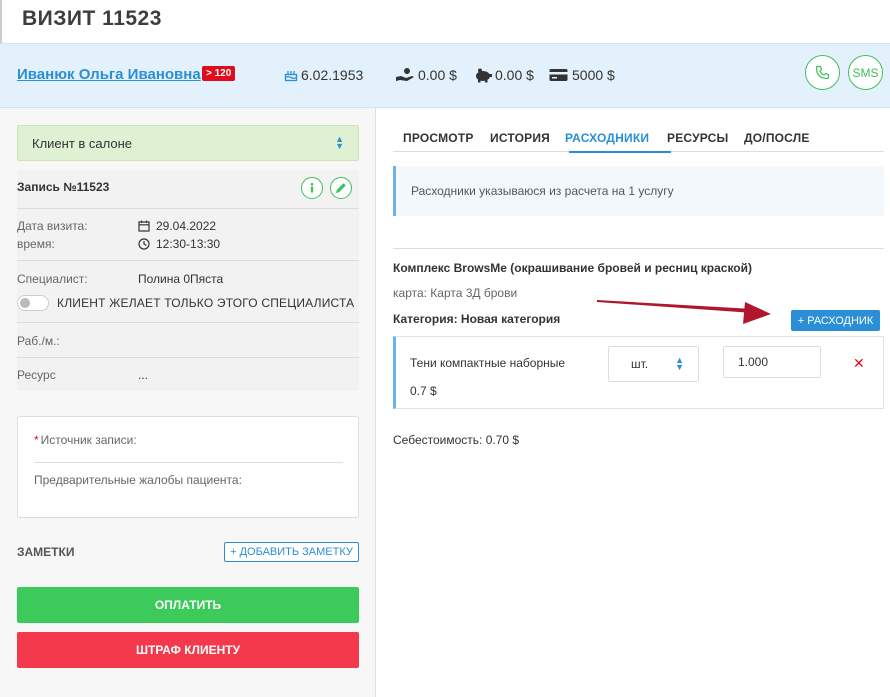 This screenshot has width=890, height=697. I want to click on annotation-arrow-icon, so click(684, 312).